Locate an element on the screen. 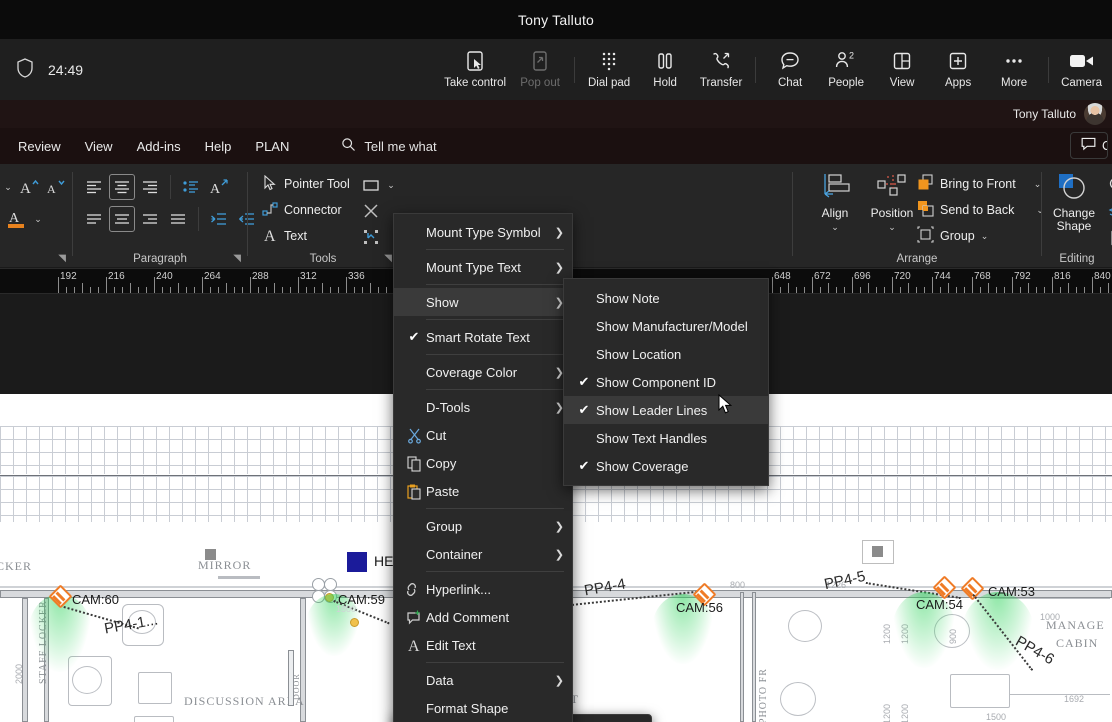  menu-item-format-shape: Format Shape is located at coordinates (483, 708).